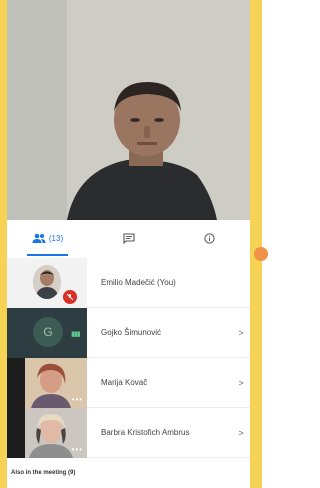 This screenshot has height=488, width=320. What do you see at coordinates (256, 244) in the screenshot?
I see `background-right-edge` at bounding box center [256, 244].